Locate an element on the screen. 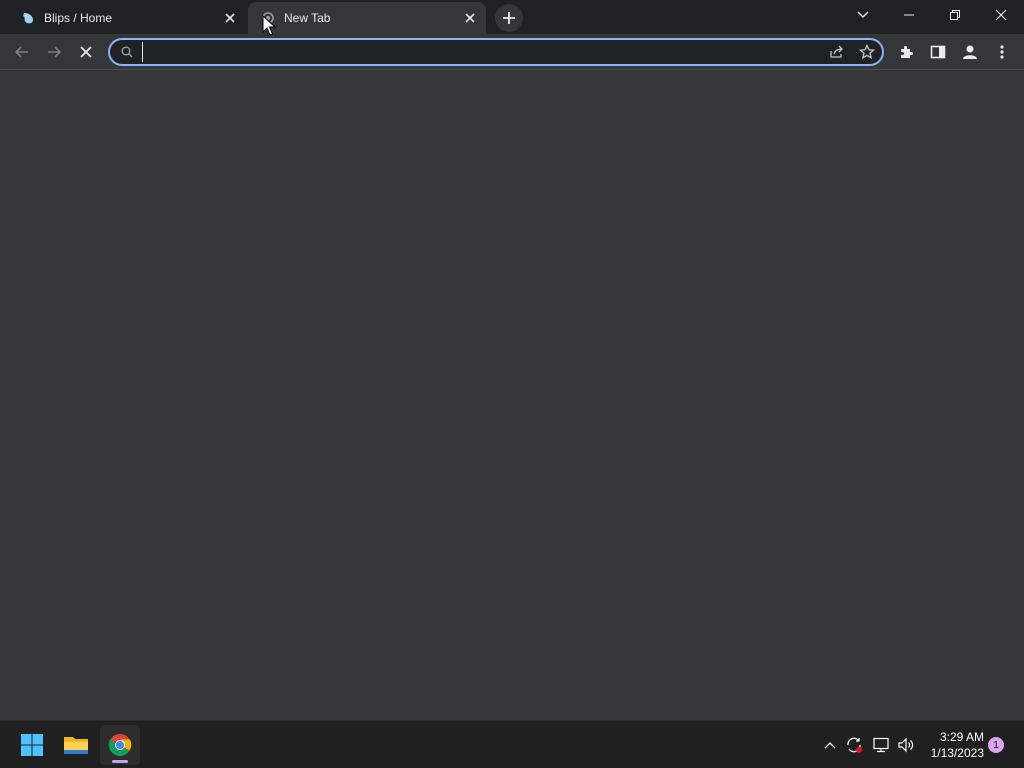 This screenshot has height=768, width=1024. browser-toolbar is located at coordinates (512, 52).